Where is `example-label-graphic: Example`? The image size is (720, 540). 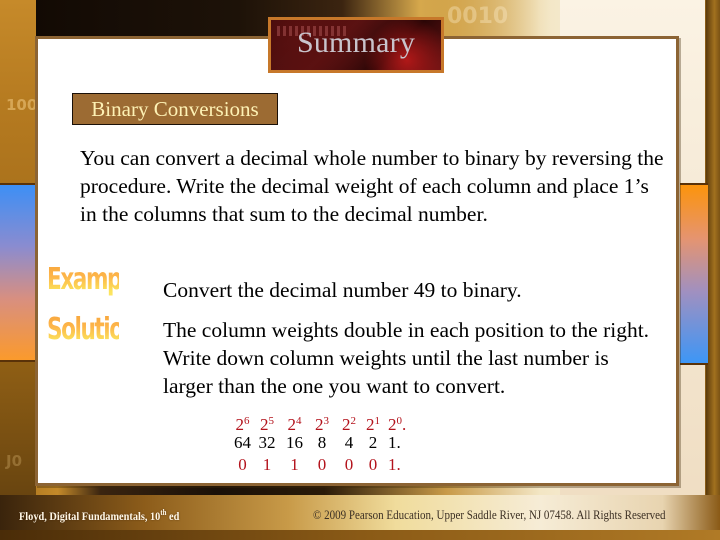 example-label-graphic: Example is located at coordinates (94, 279).